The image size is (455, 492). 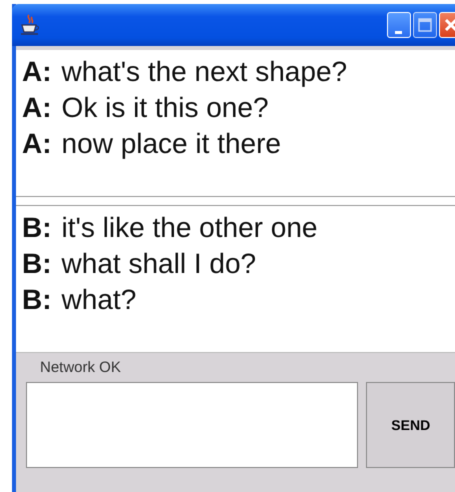 I want to click on chat-message: A: now place it there, so click(x=152, y=144).